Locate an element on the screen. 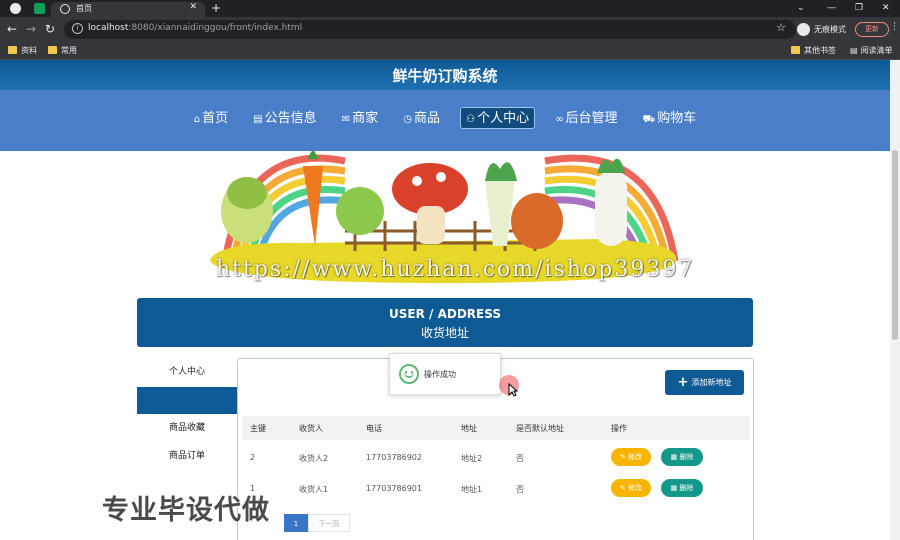  pinned-tab-icon is located at coordinates (39, 8).